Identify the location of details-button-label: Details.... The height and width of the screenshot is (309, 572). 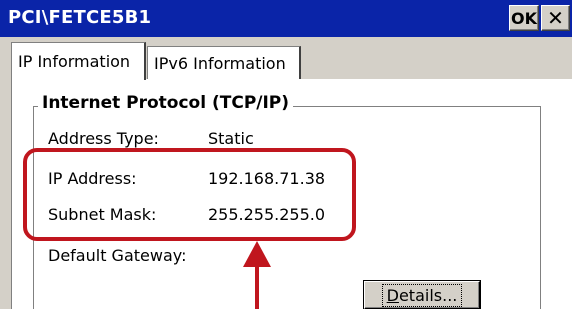
(422, 295).